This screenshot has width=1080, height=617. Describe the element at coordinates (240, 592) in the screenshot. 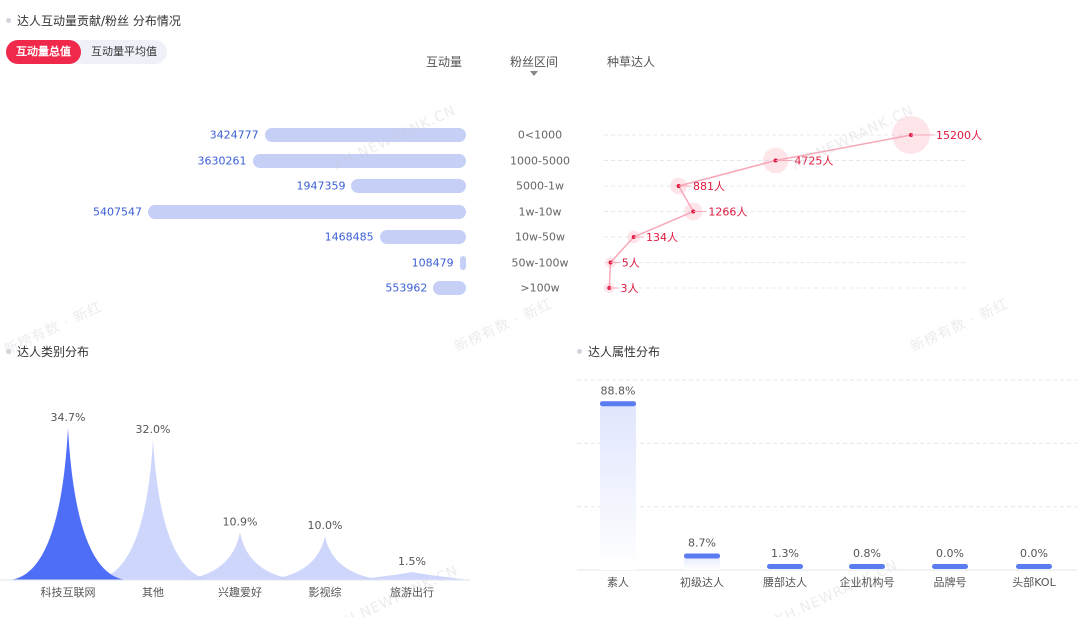

I see `category-axis-label: 兴趣爱好` at that location.